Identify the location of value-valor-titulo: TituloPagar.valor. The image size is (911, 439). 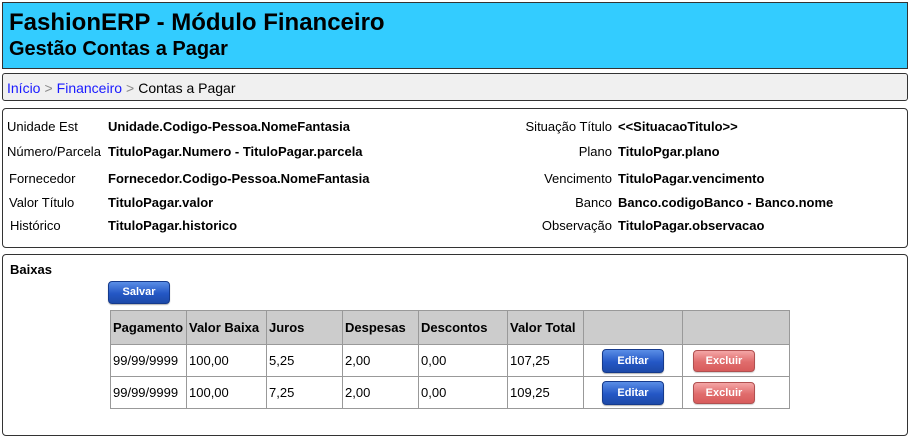
(161, 202).